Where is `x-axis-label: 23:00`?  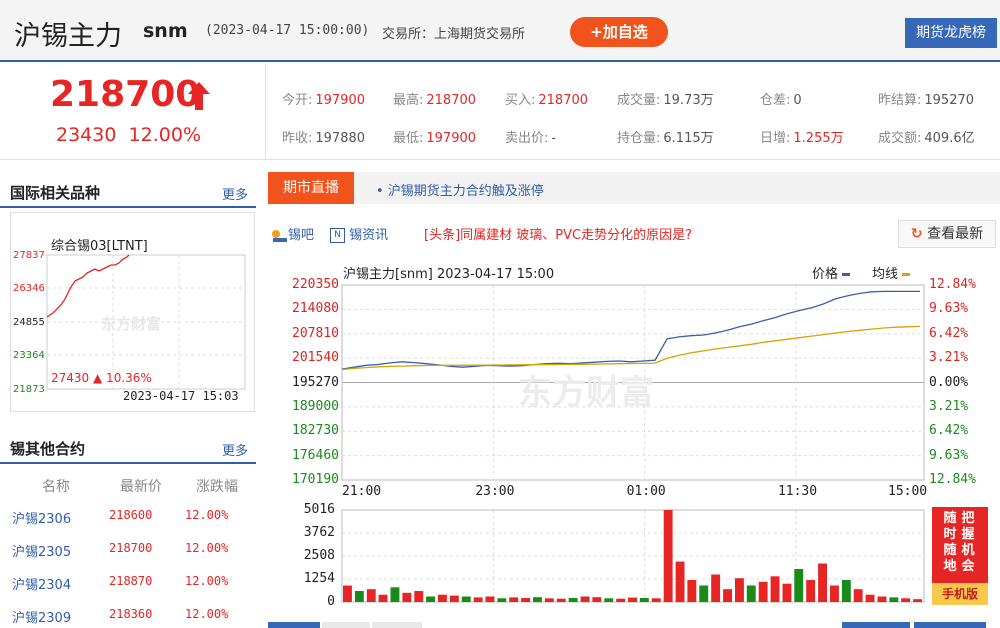 x-axis-label: 23:00 is located at coordinates (495, 491).